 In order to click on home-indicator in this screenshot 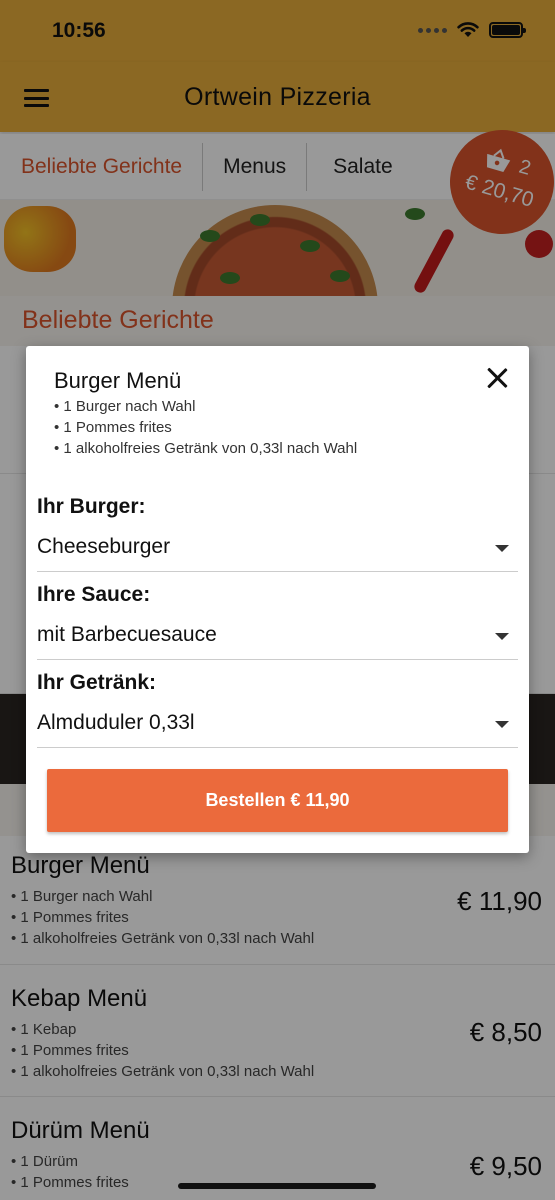, I will do `click(277, 1186)`.